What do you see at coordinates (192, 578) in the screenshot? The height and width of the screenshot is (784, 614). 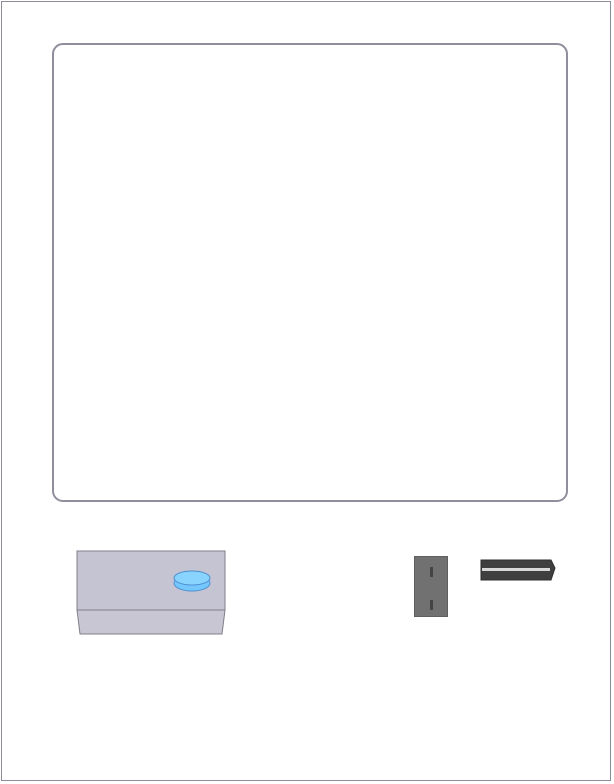 I see `round-button-top` at bounding box center [192, 578].